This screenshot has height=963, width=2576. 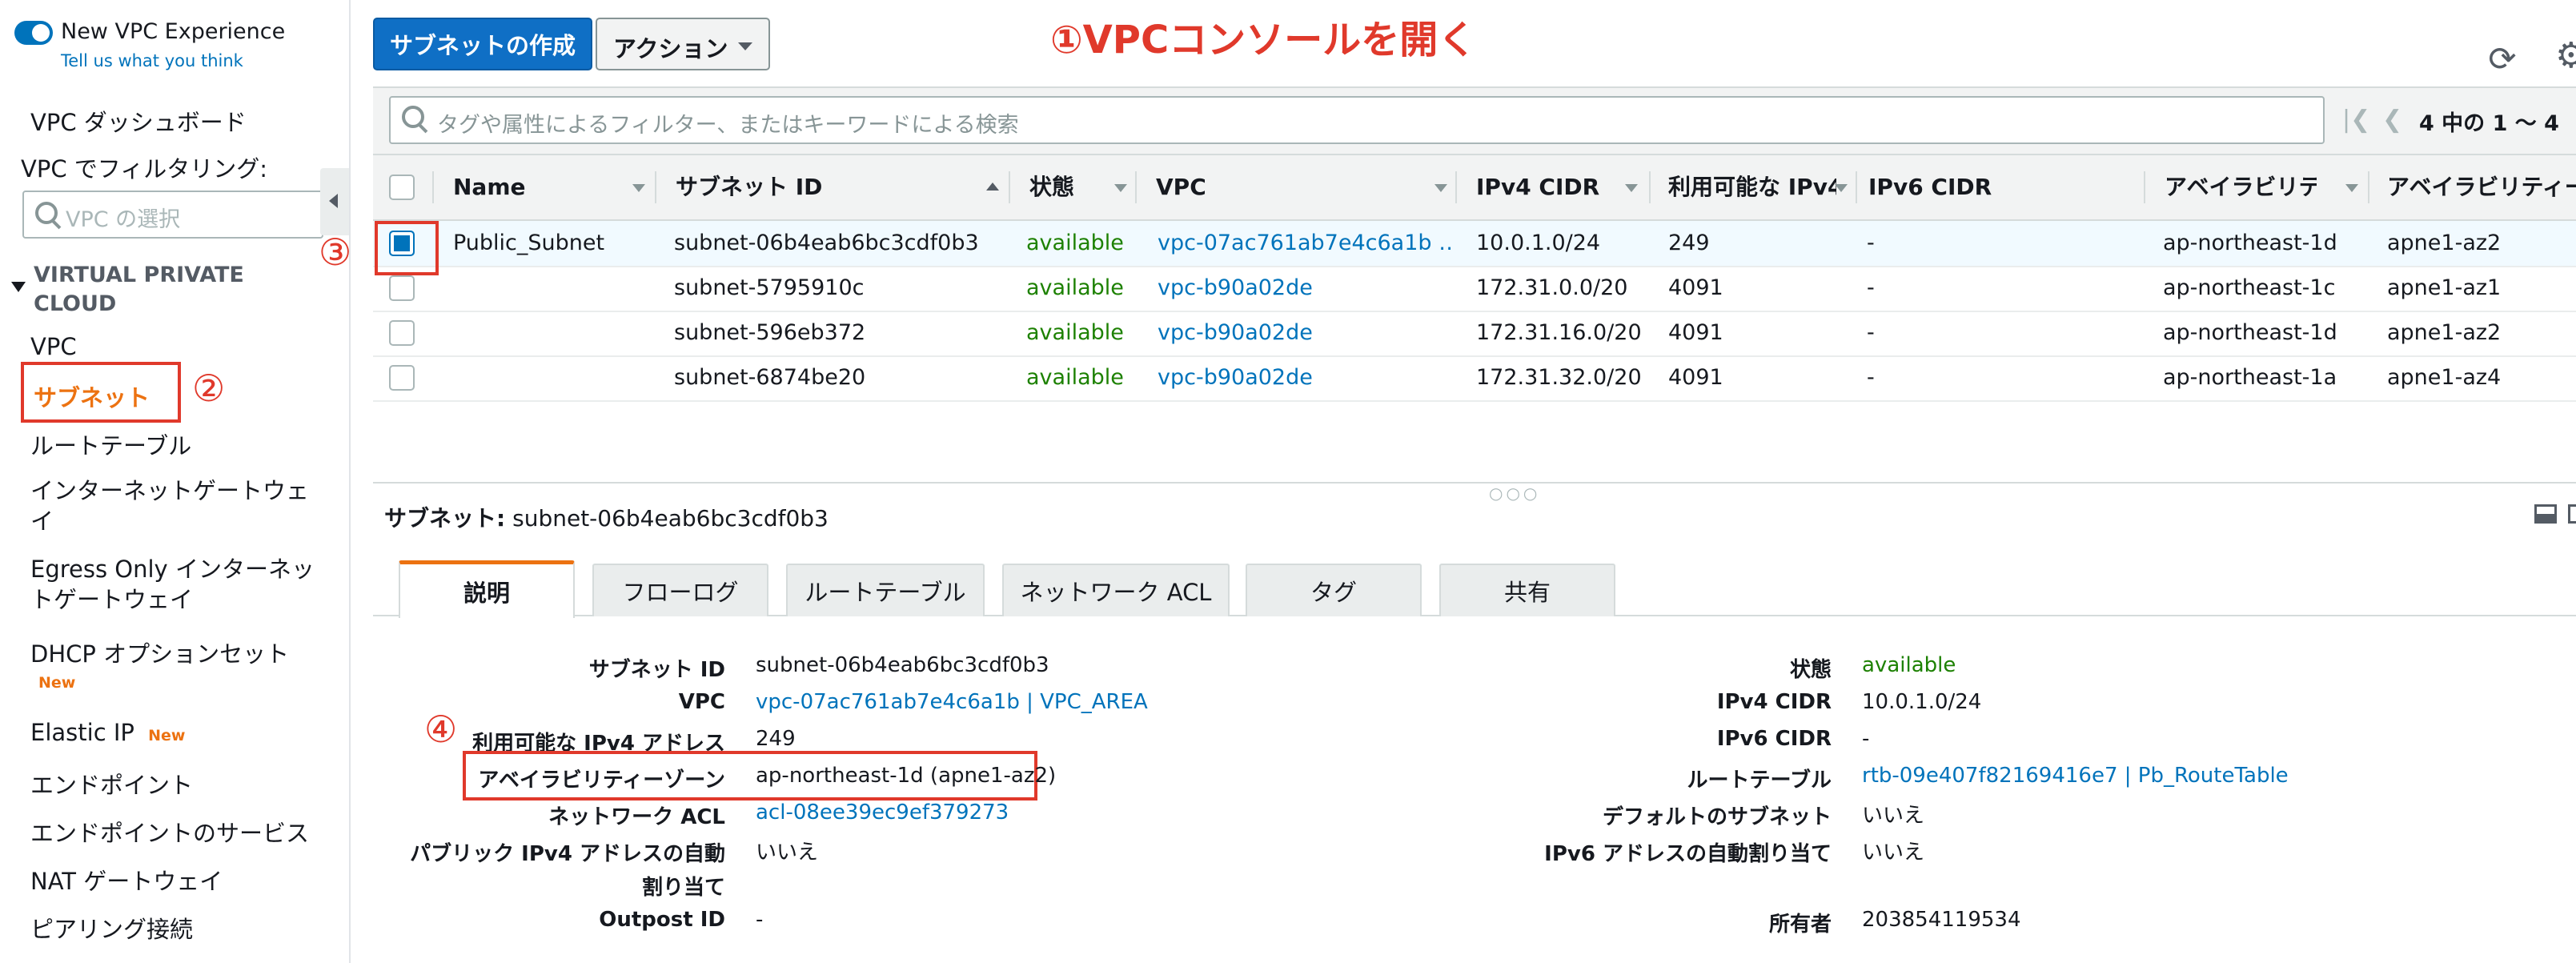 What do you see at coordinates (1077, 187) in the screenshot?
I see `column-header-state: 状態` at bounding box center [1077, 187].